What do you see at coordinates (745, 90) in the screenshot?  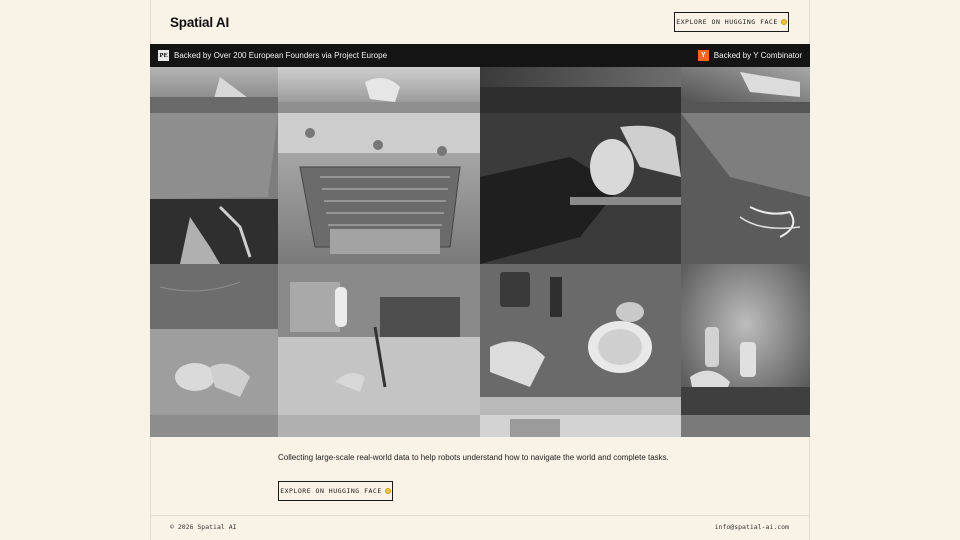 I see `tile-hand-on-shelf` at bounding box center [745, 90].